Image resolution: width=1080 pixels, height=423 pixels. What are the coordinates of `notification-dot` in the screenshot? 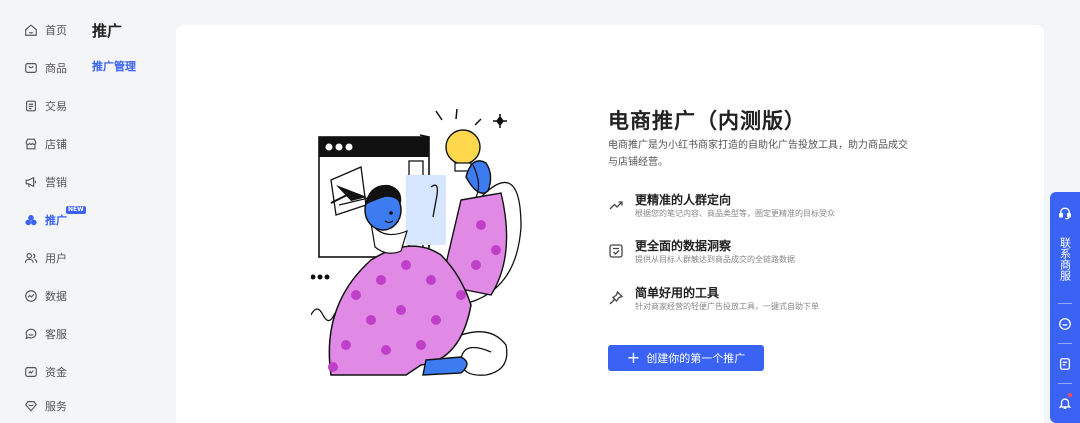 It's located at (1070, 395).